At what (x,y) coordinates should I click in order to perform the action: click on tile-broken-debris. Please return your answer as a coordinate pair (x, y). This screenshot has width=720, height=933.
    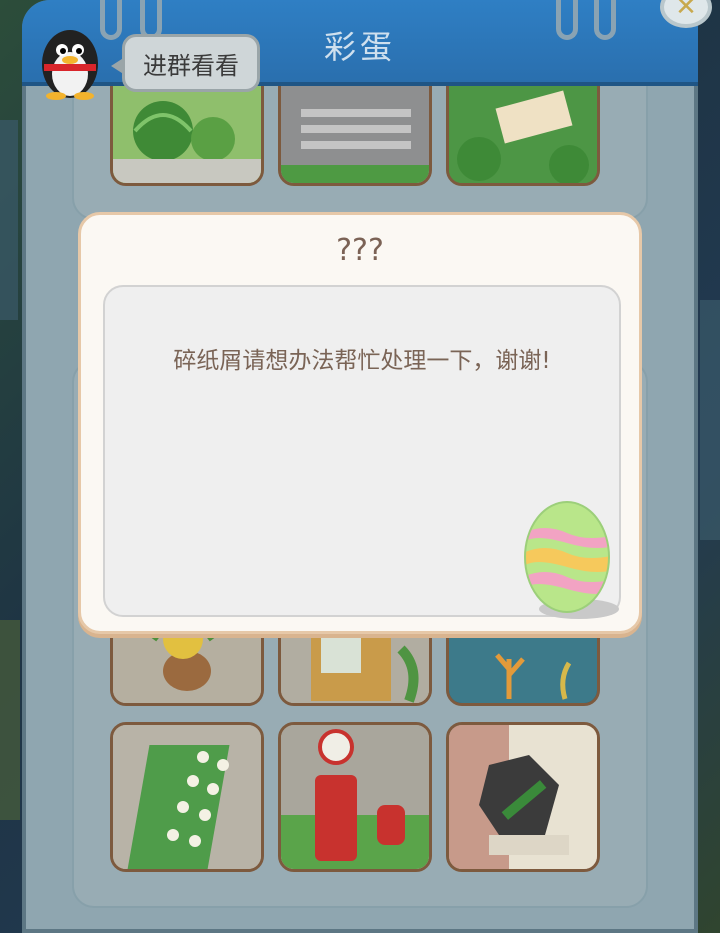
    Looking at the image, I should click on (523, 797).